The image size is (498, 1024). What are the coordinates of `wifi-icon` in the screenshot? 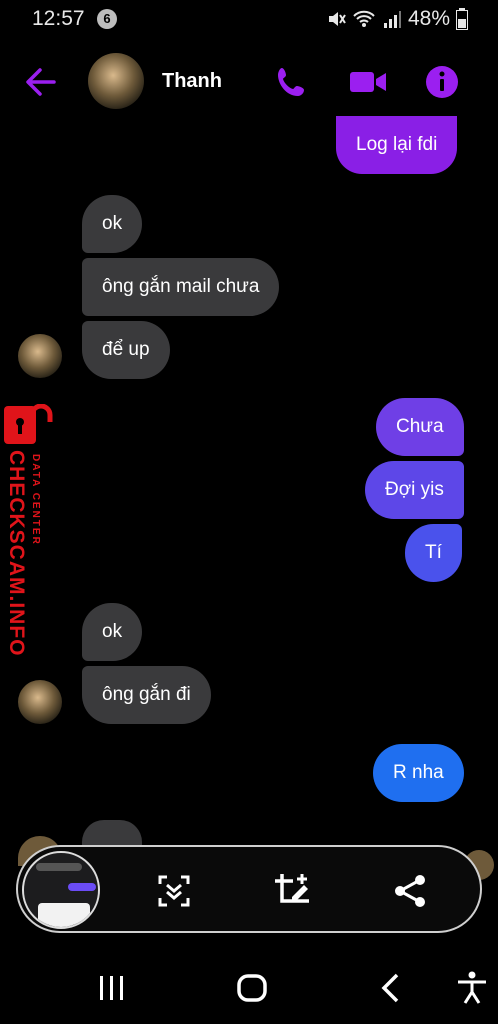 It's located at (364, 18).